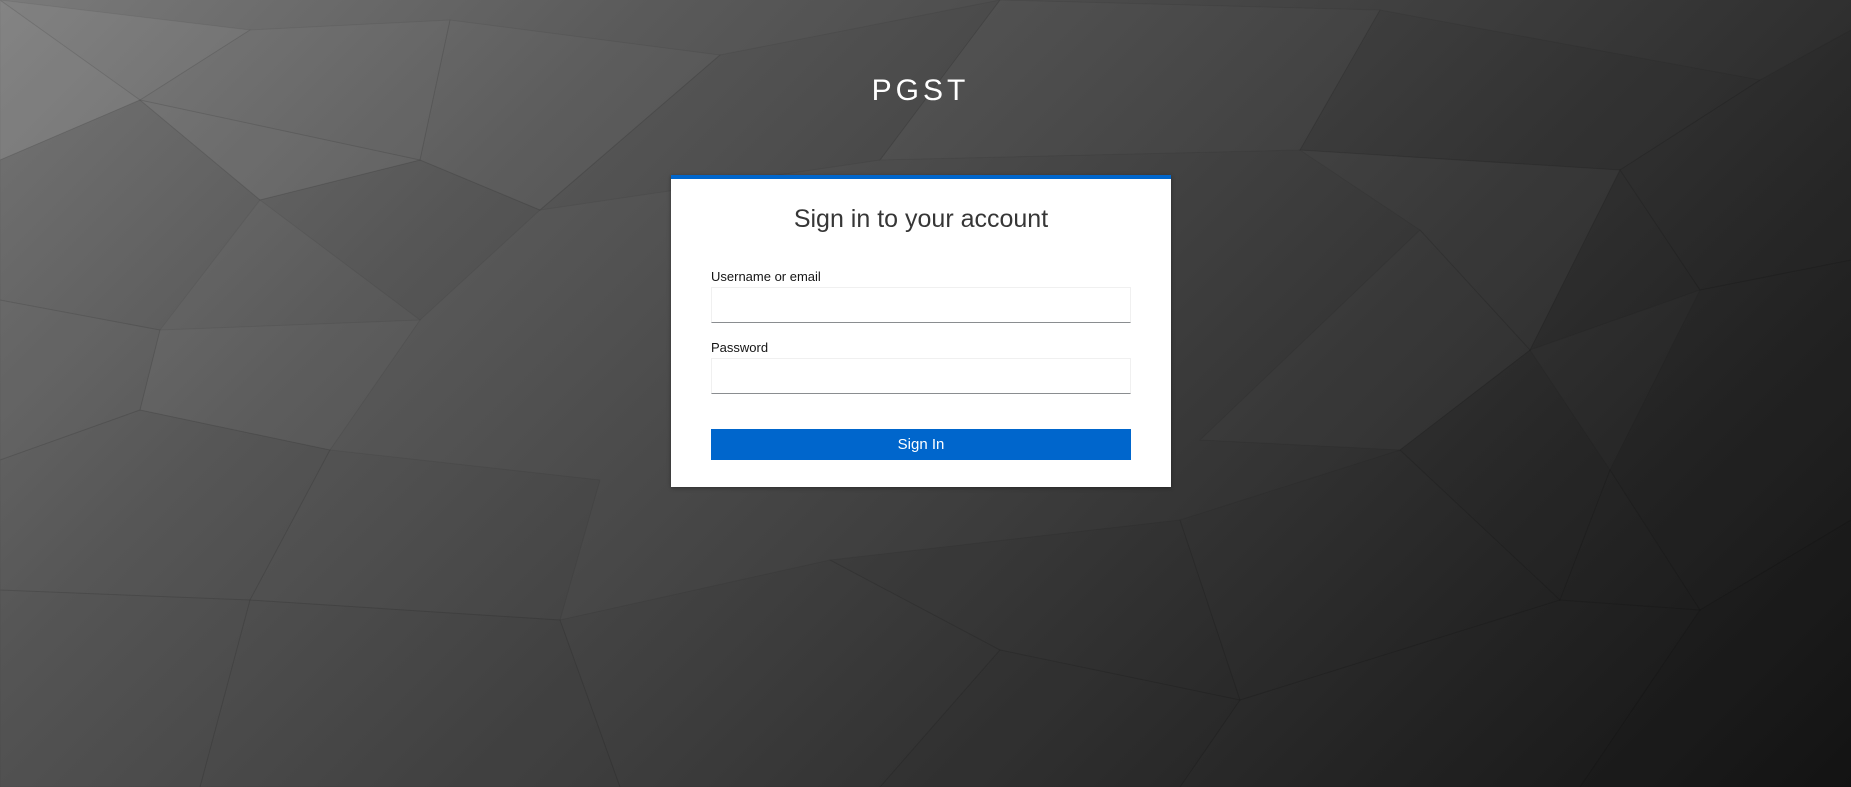  What do you see at coordinates (921, 376) in the screenshot?
I see `password-input` at bounding box center [921, 376].